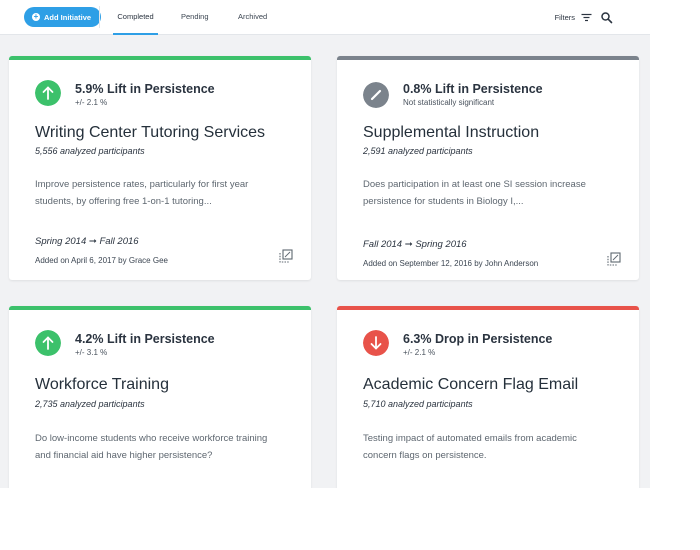 The height and width of the screenshot is (550, 700). I want to click on stat-title: 5.9% Lift in Persistence, so click(145, 89).